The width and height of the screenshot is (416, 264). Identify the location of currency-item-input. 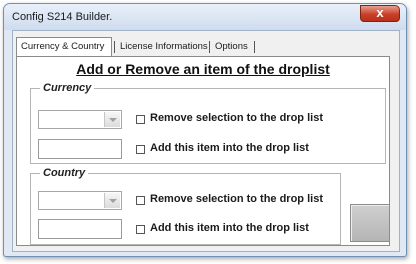
(80, 149).